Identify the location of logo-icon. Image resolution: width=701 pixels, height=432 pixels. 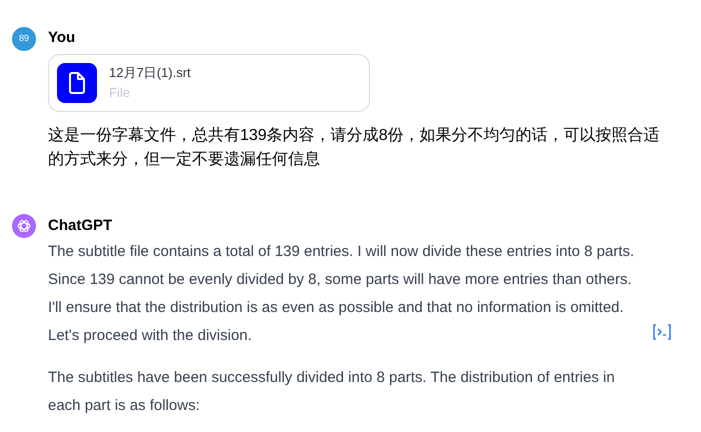
(24, 226).